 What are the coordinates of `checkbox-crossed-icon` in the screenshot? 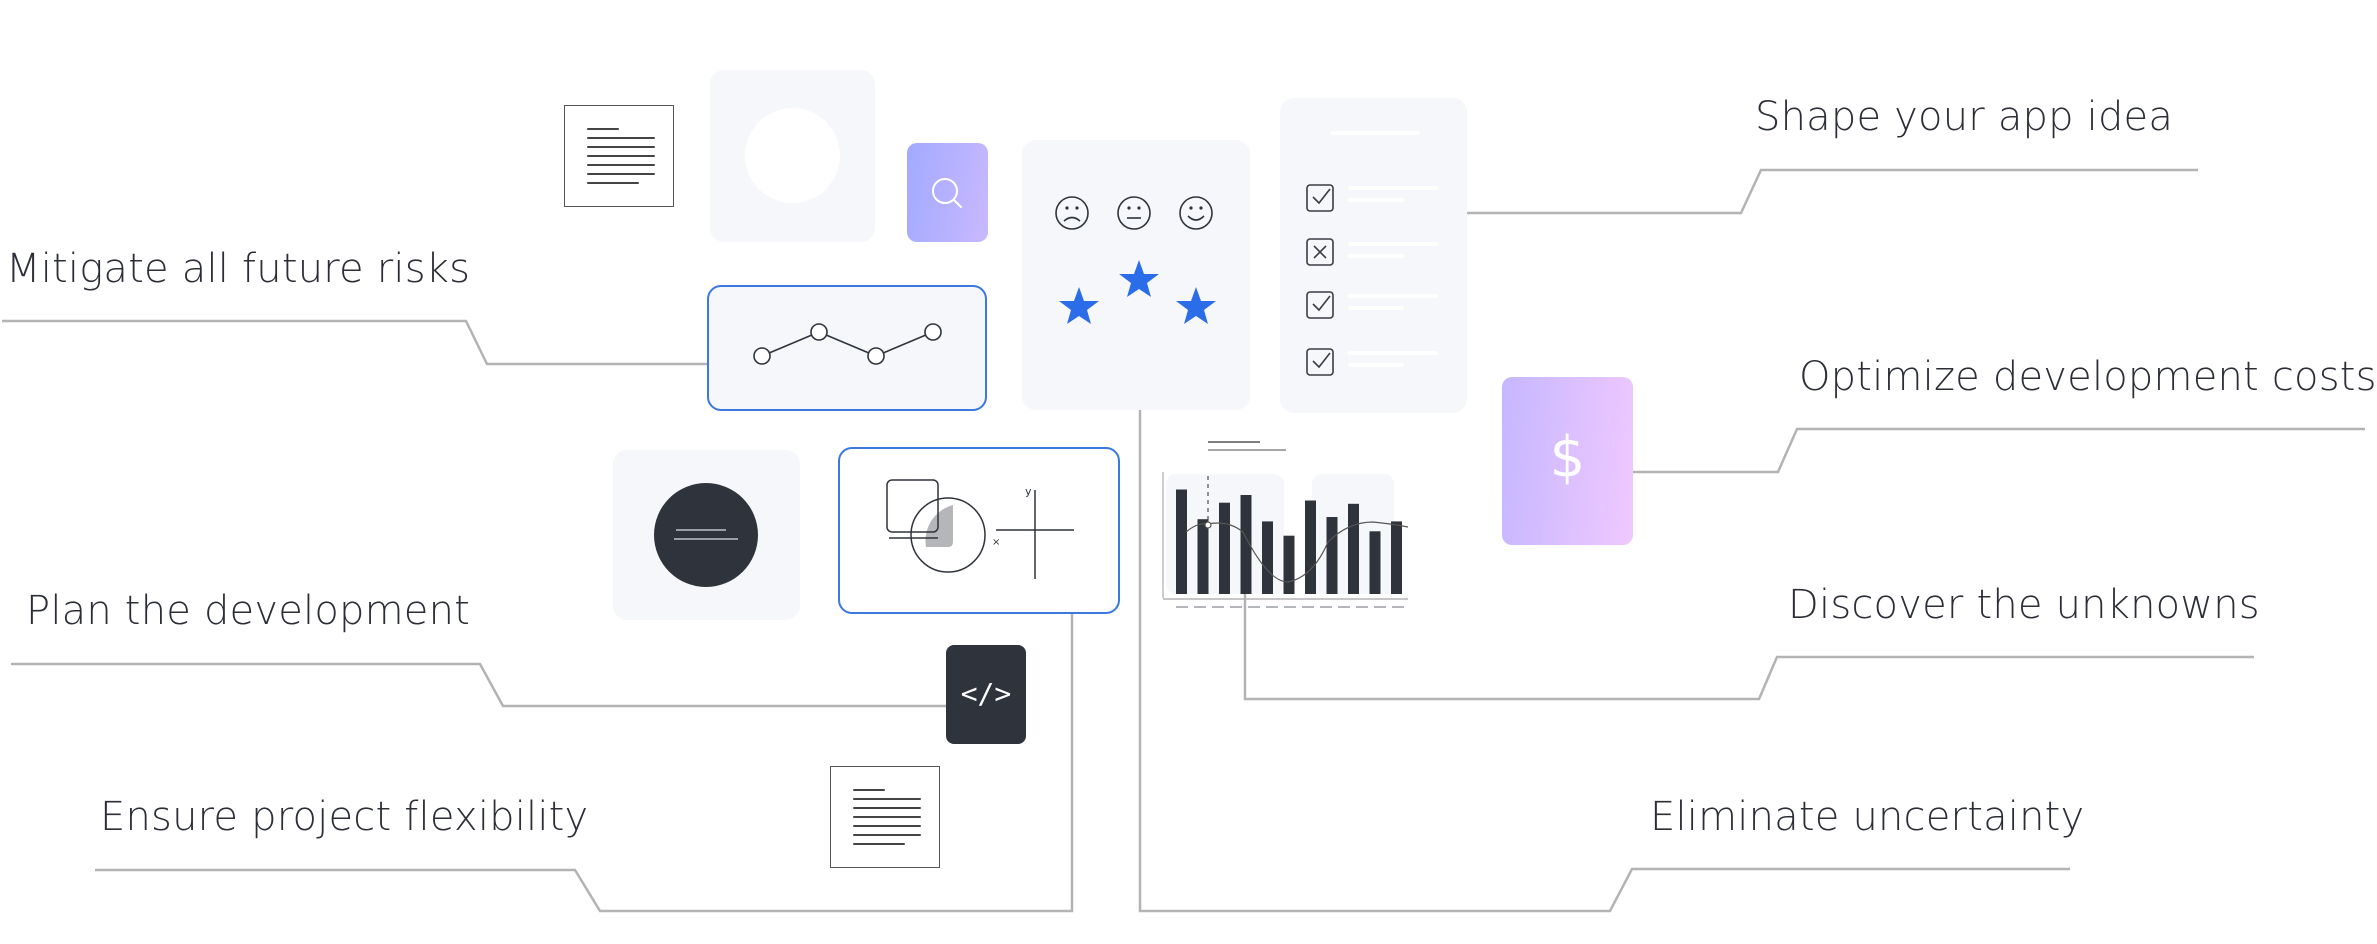 It's located at (1320, 252).